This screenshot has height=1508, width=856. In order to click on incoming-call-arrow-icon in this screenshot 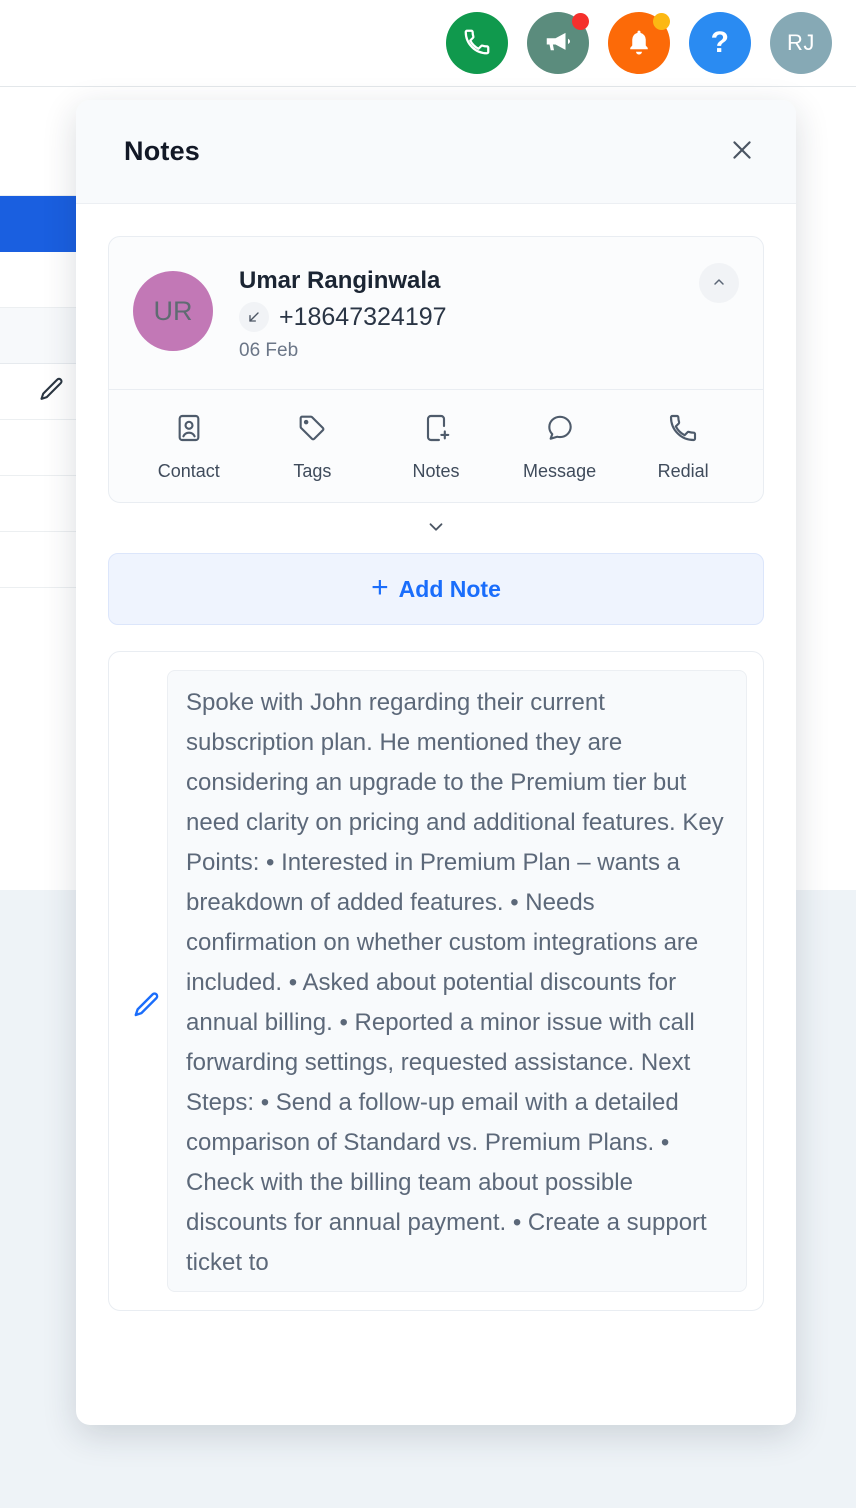, I will do `click(254, 317)`.